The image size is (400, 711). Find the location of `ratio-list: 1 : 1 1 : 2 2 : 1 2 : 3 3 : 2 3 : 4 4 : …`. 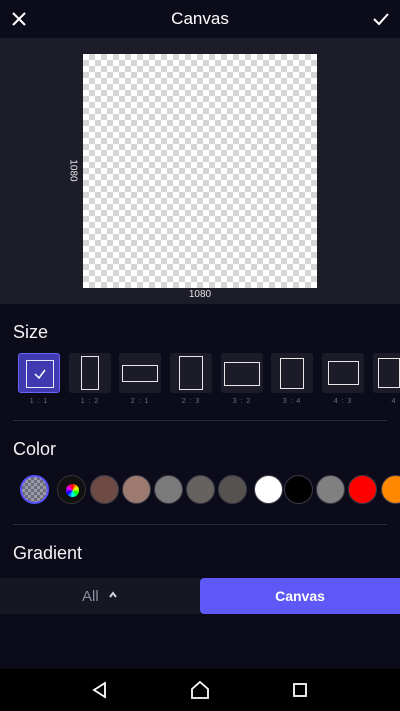

ratio-list: 1 : 1 1 : 2 2 : 1 2 : 3 3 : 2 3 : 4 4 : … is located at coordinates (209, 381).